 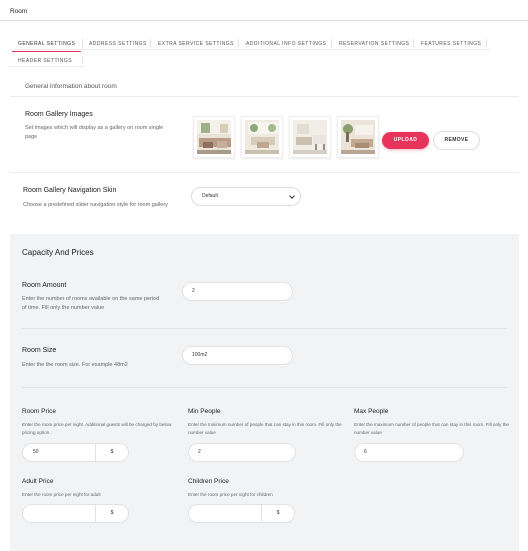 What do you see at coordinates (237, 355) in the screenshot?
I see `room-size-input: 100m2` at bounding box center [237, 355].